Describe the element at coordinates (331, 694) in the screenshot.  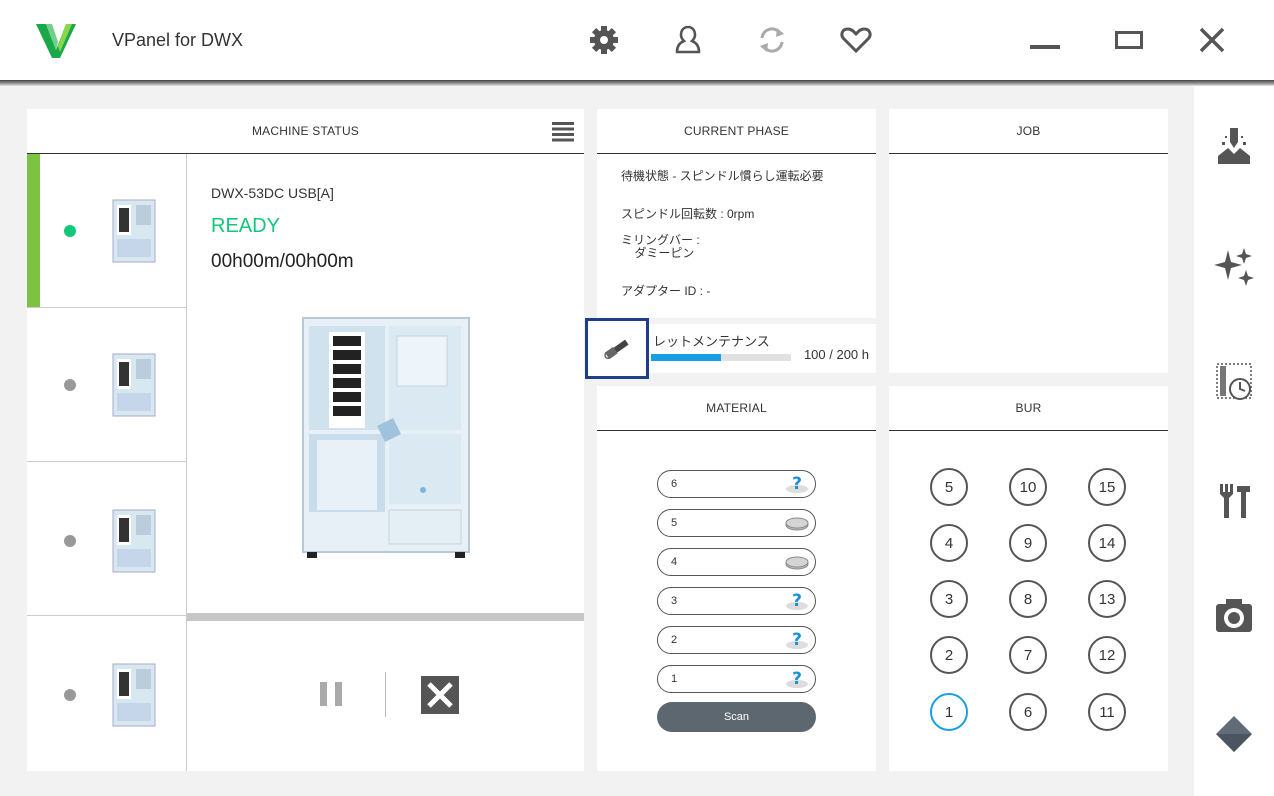
I see `pause-icon` at that location.